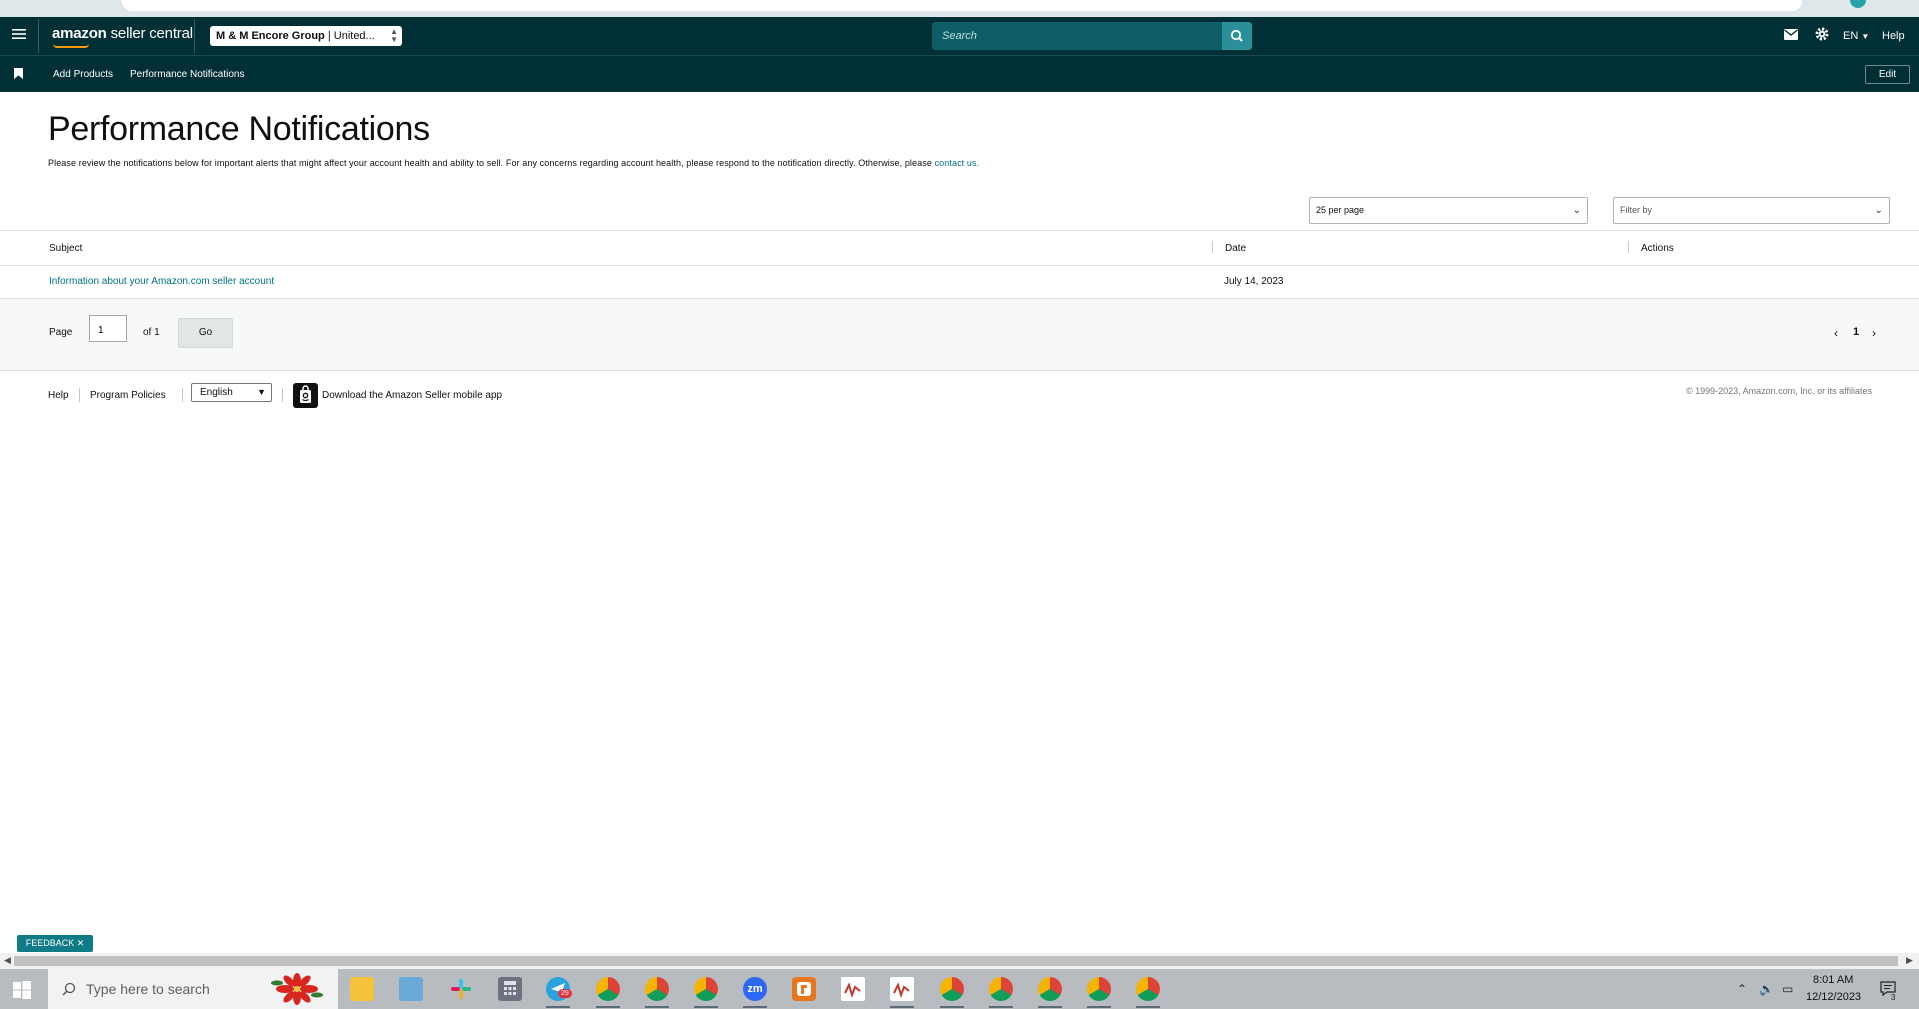 This screenshot has width=1919, height=1009. I want to click on notification-date: July 14, 2023, so click(1254, 281).